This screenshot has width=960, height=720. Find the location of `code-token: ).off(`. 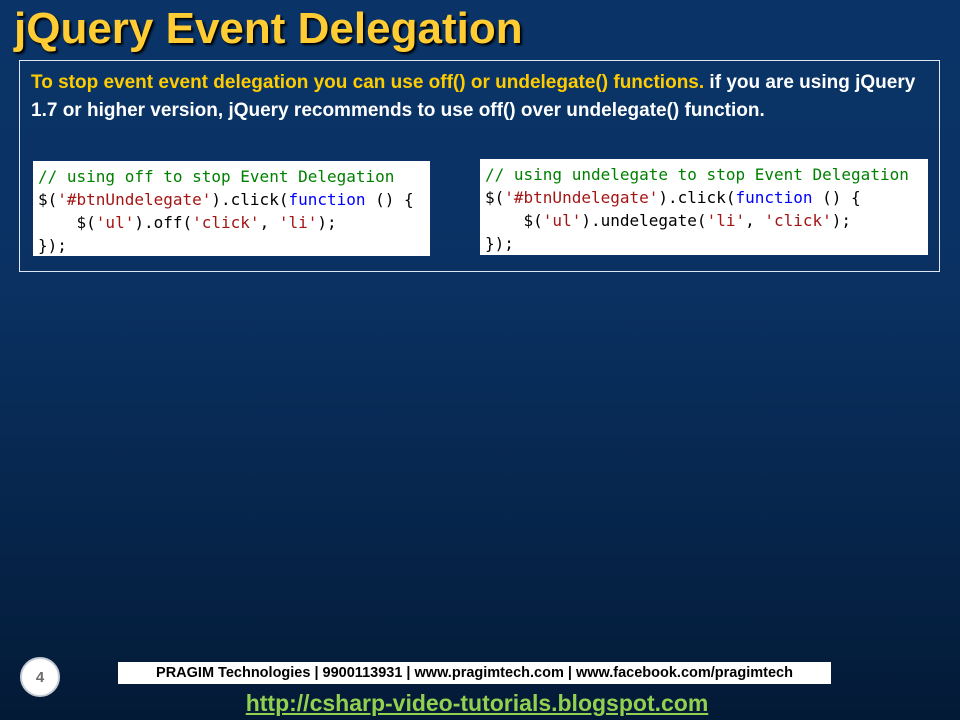

code-token: ).off( is located at coordinates (163, 222).